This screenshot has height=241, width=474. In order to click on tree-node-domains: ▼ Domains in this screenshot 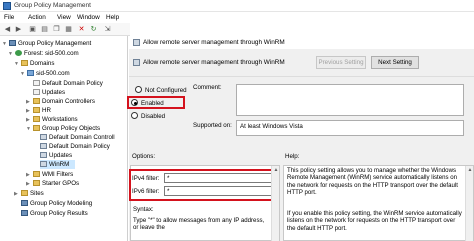, I will do `click(34, 63)`.